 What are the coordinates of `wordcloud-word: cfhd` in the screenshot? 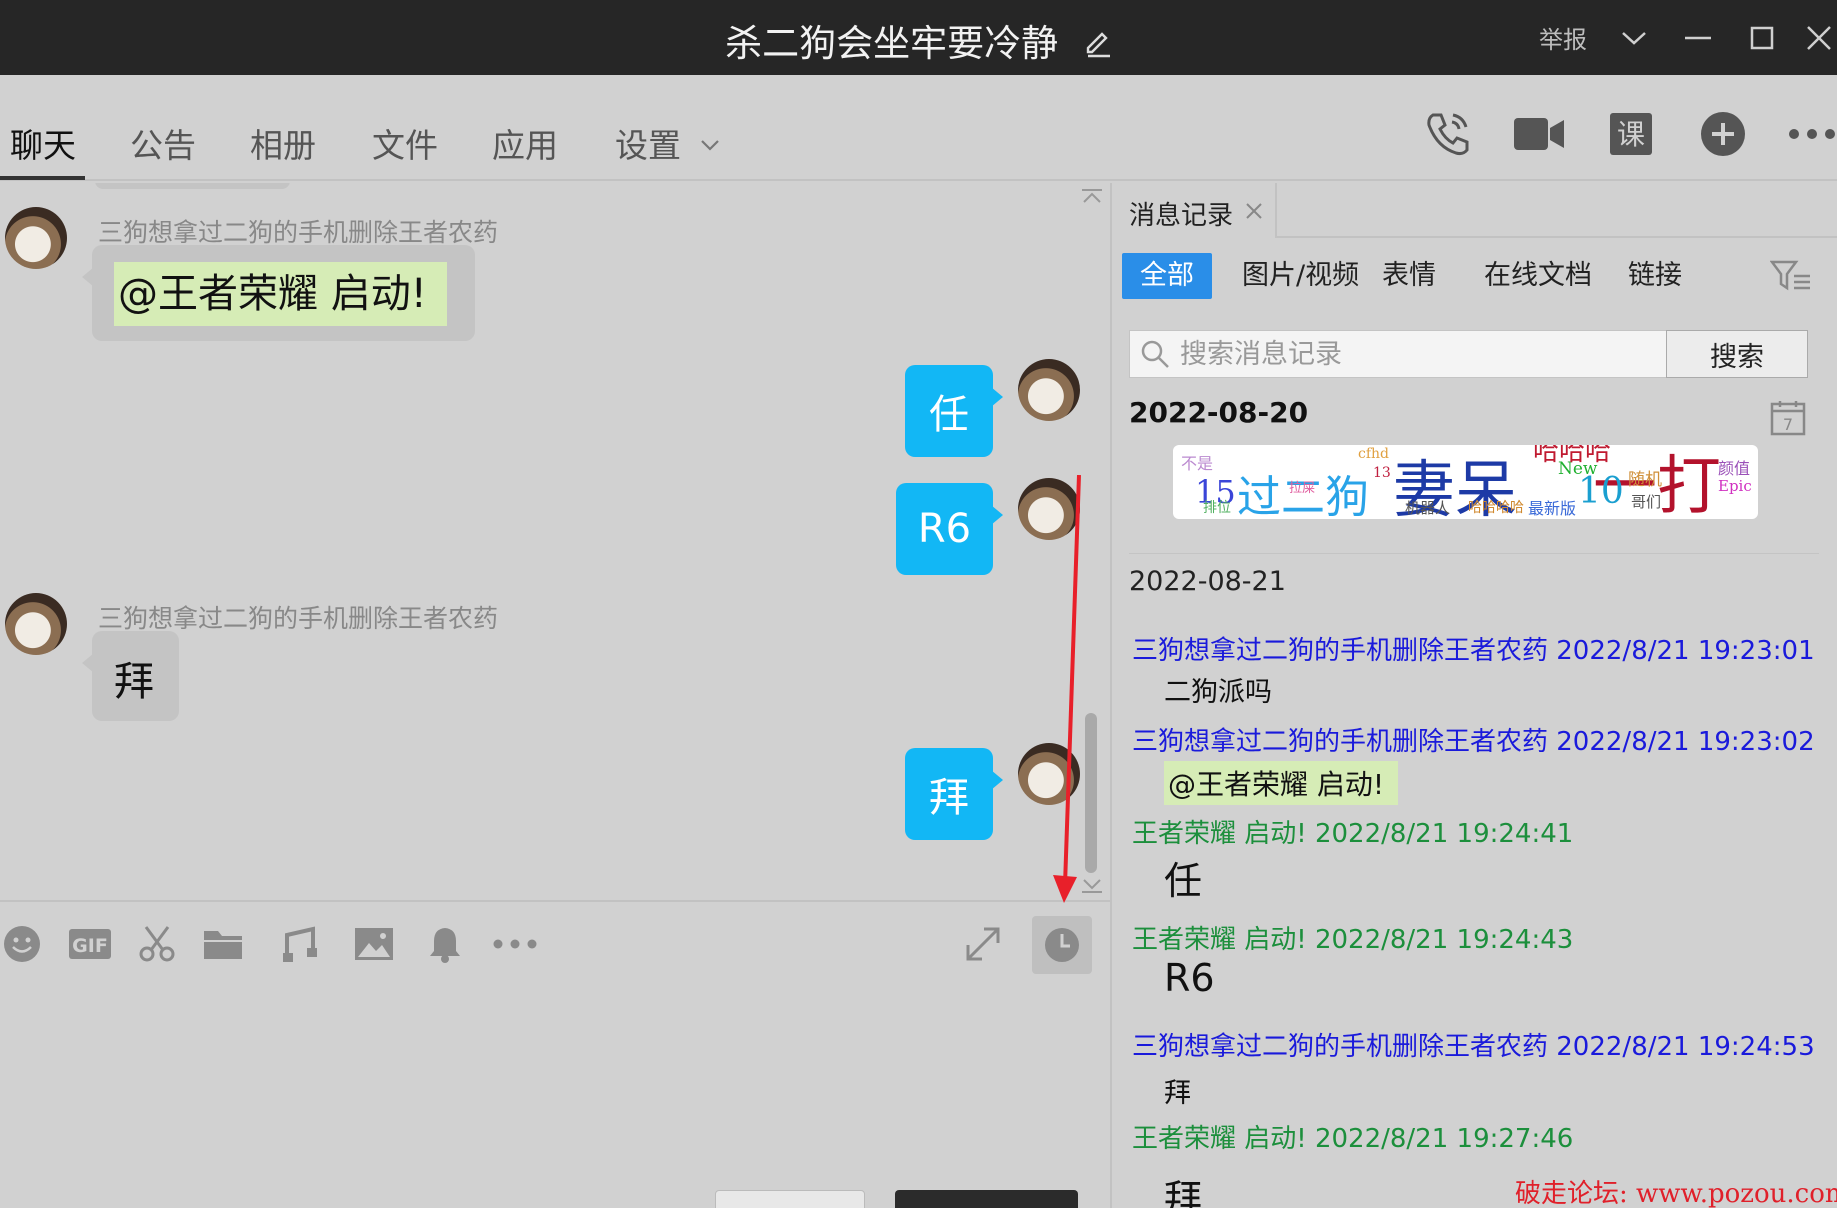 It's located at (1374, 454).